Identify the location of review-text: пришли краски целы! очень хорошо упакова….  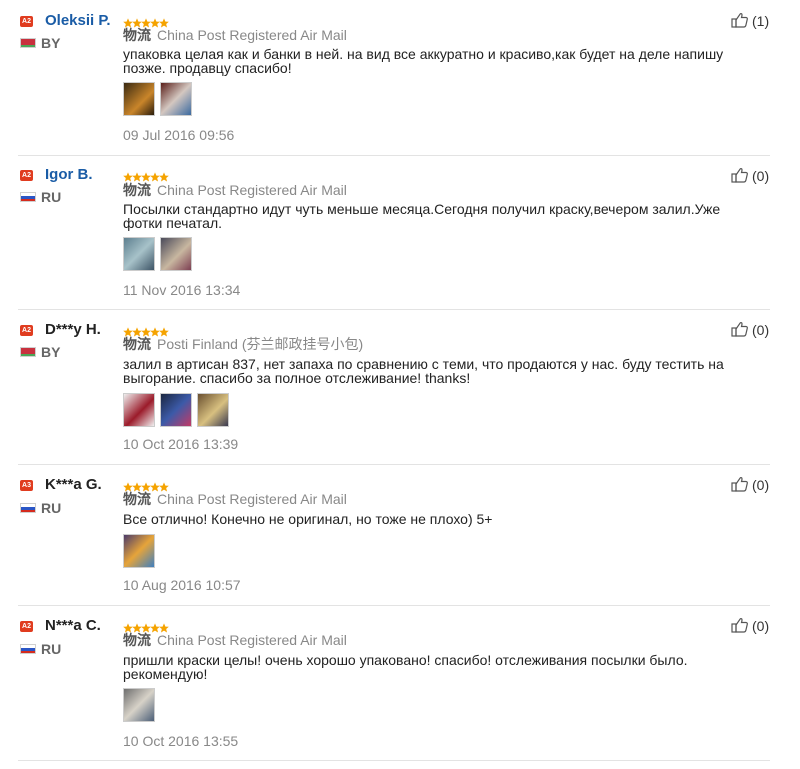
(405, 667).